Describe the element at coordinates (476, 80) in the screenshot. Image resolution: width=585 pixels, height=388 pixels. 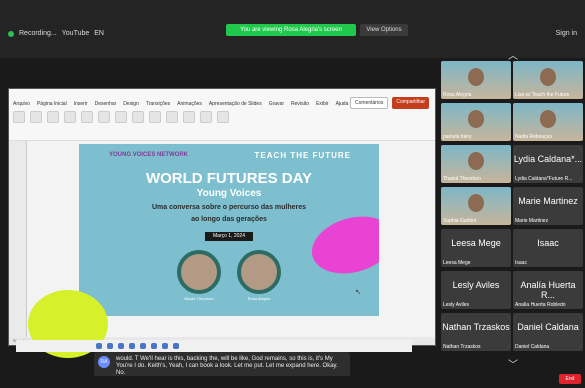
I see `participant-tile: Rosa Alegria` at that location.